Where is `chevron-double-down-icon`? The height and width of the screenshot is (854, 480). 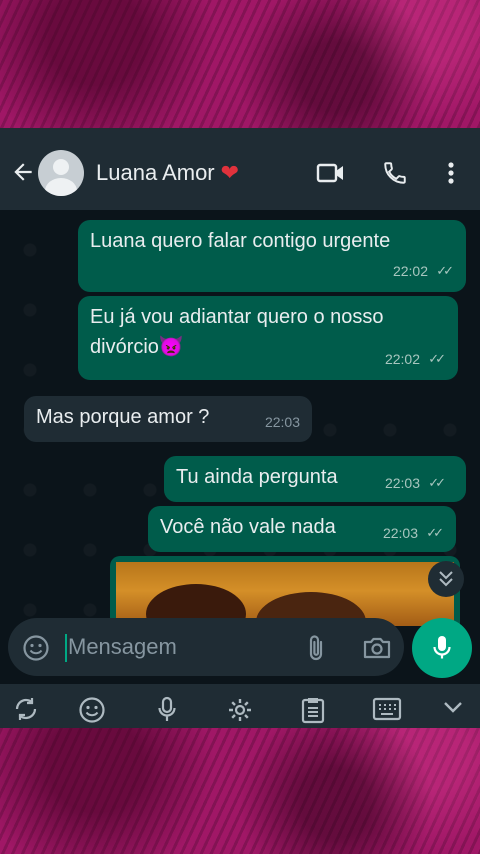 chevron-double-down-icon is located at coordinates (446, 579).